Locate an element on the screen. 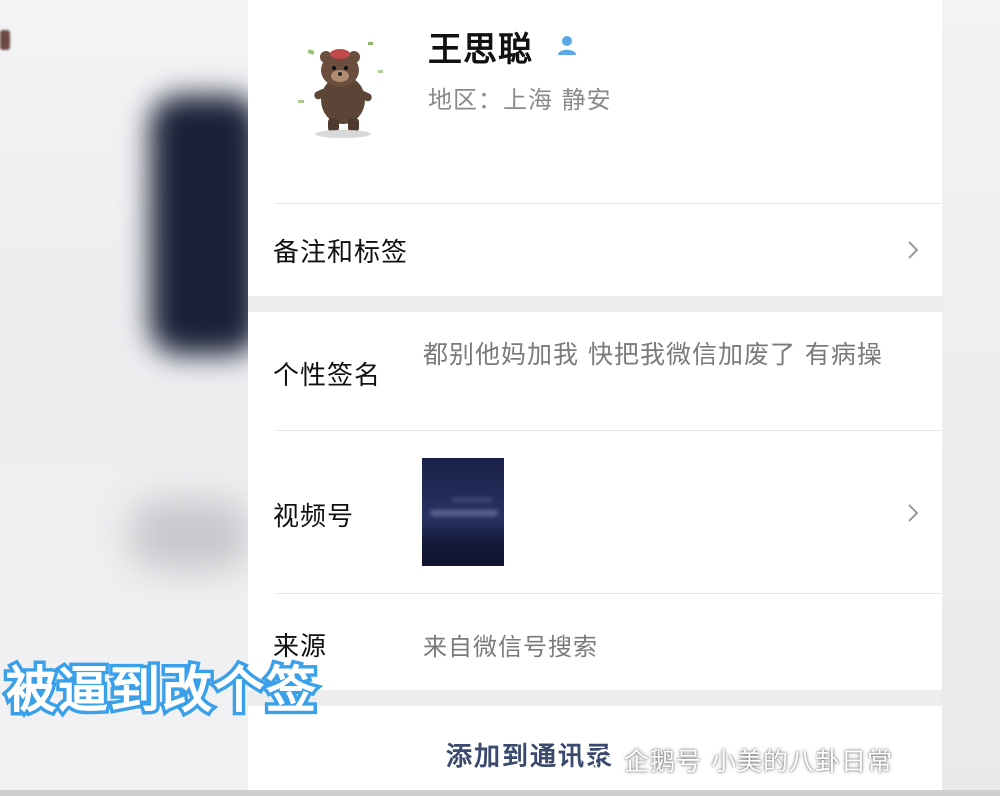 The height and width of the screenshot is (796, 1000). profile-name: 王思聪 is located at coordinates (480, 50).